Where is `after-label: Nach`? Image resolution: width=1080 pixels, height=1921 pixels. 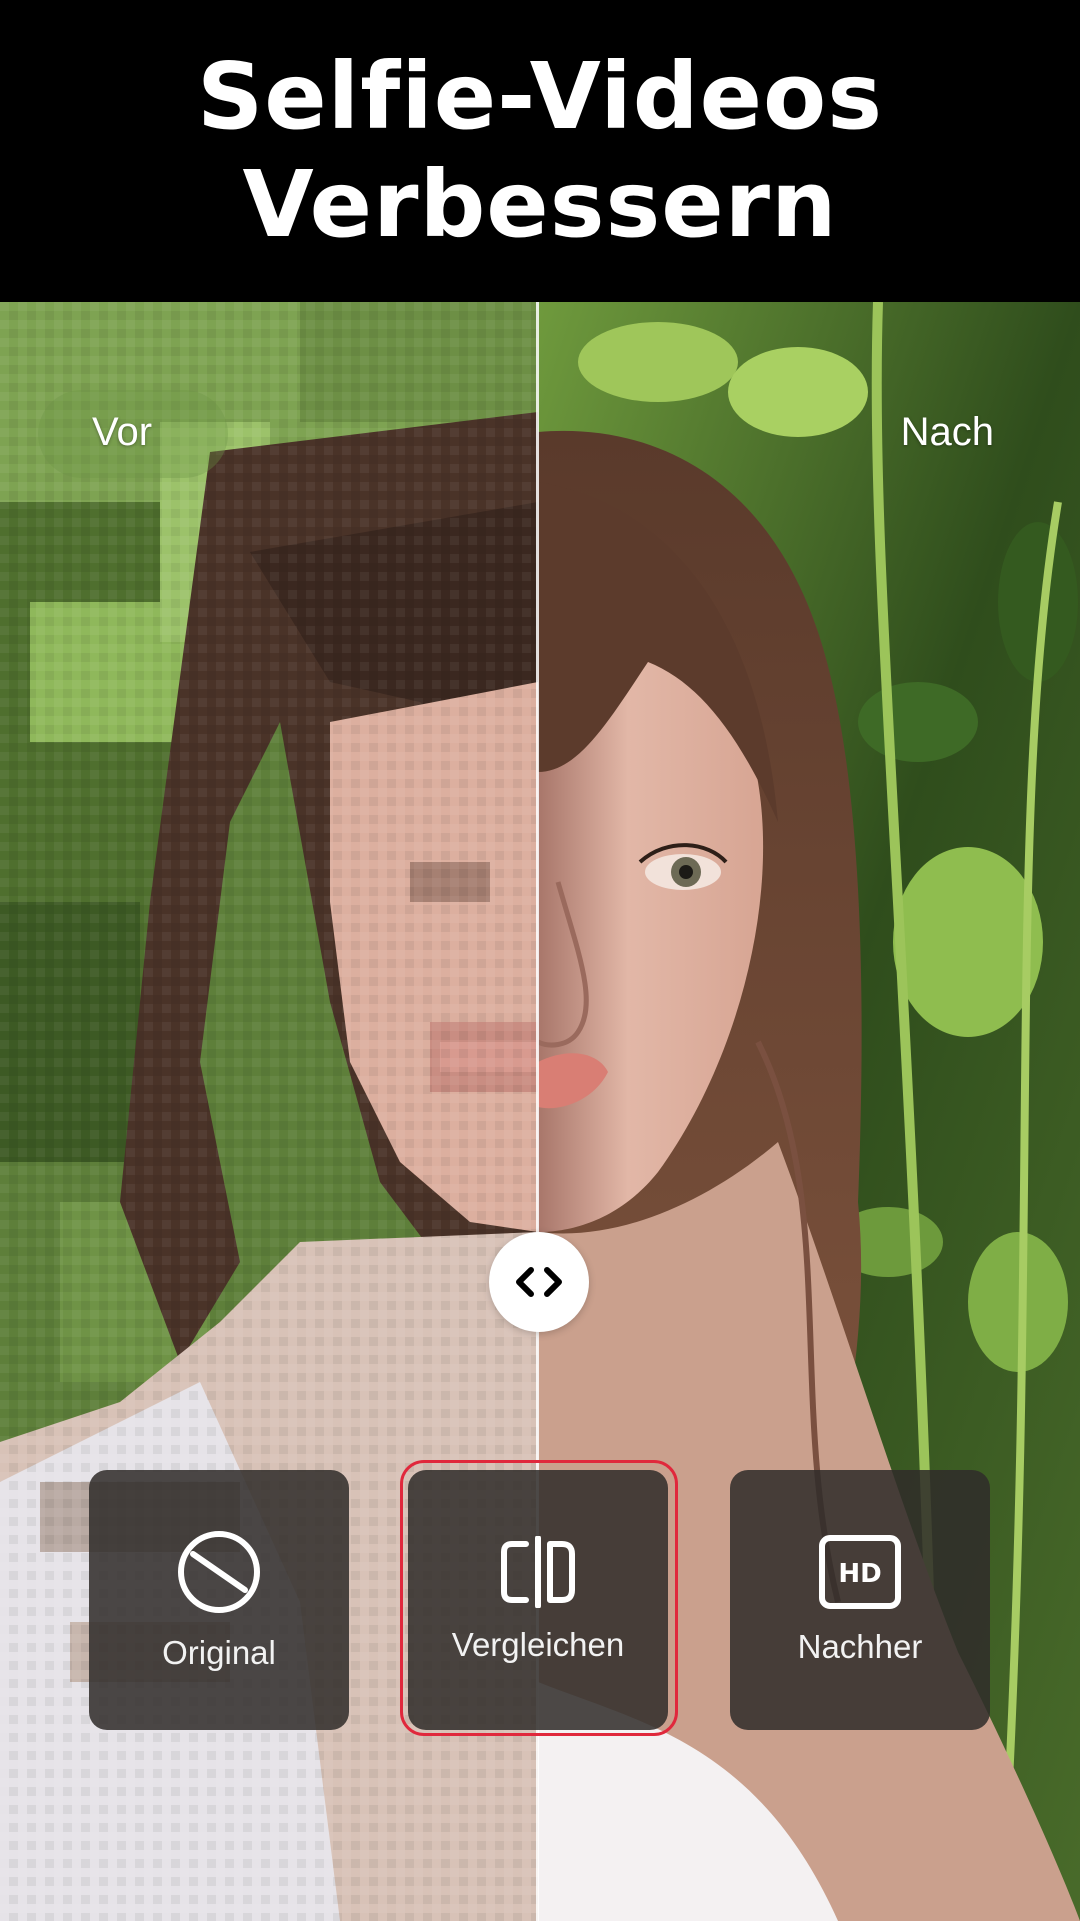
after-label: Nach is located at coordinates (947, 432).